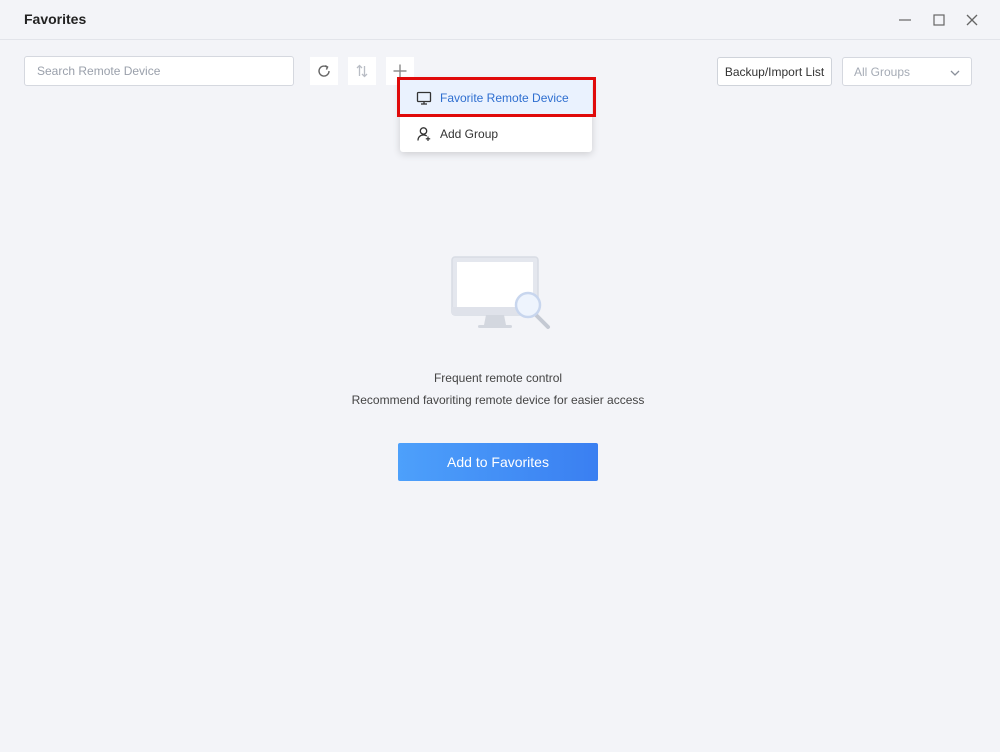  I want to click on window-title: Favorites, so click(55, 19).